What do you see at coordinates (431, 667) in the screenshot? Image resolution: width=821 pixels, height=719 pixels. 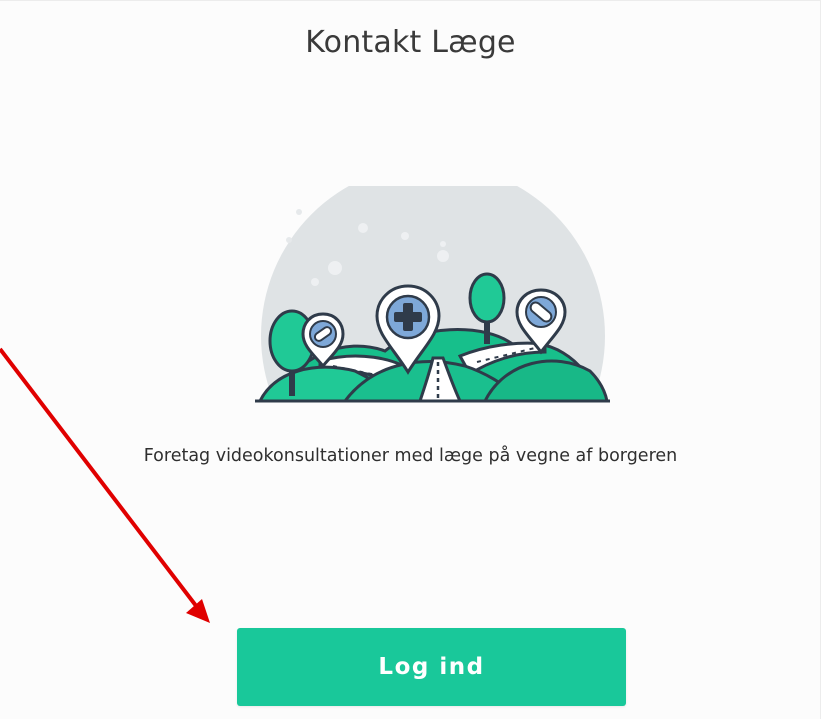 I see `login-button: Log ind` at bounding box center [431, 667].